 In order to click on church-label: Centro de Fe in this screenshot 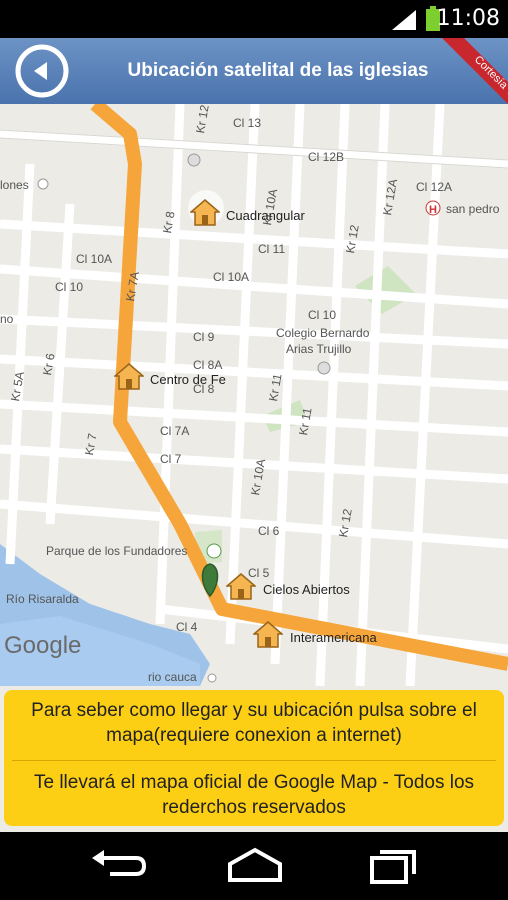, I will do `click(188, 379)`.